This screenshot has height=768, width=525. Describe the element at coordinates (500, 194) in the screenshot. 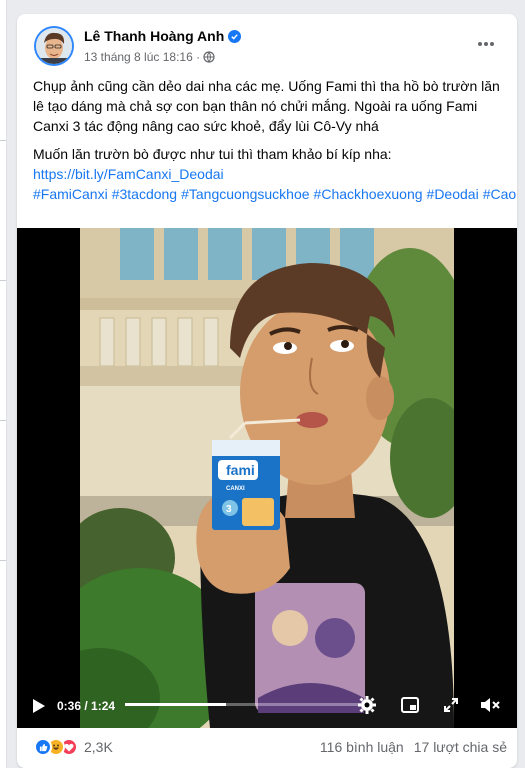

I see `hashtag: #Caolon` at that location.